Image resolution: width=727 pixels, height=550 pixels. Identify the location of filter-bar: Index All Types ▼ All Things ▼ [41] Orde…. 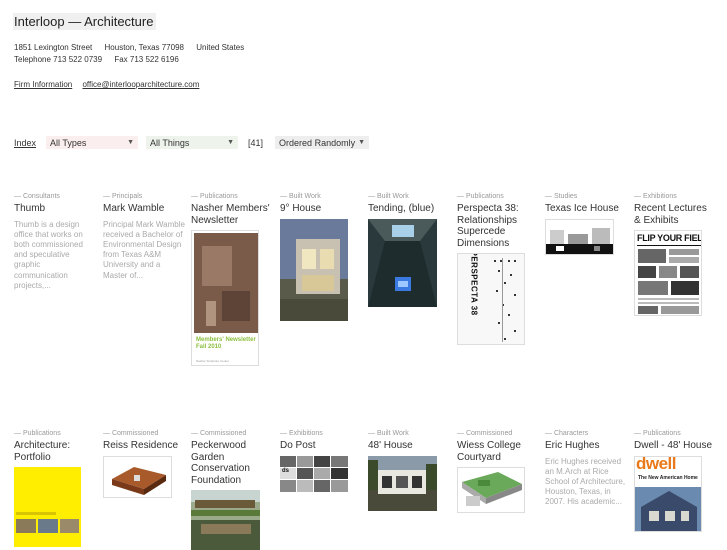
(192, 142).